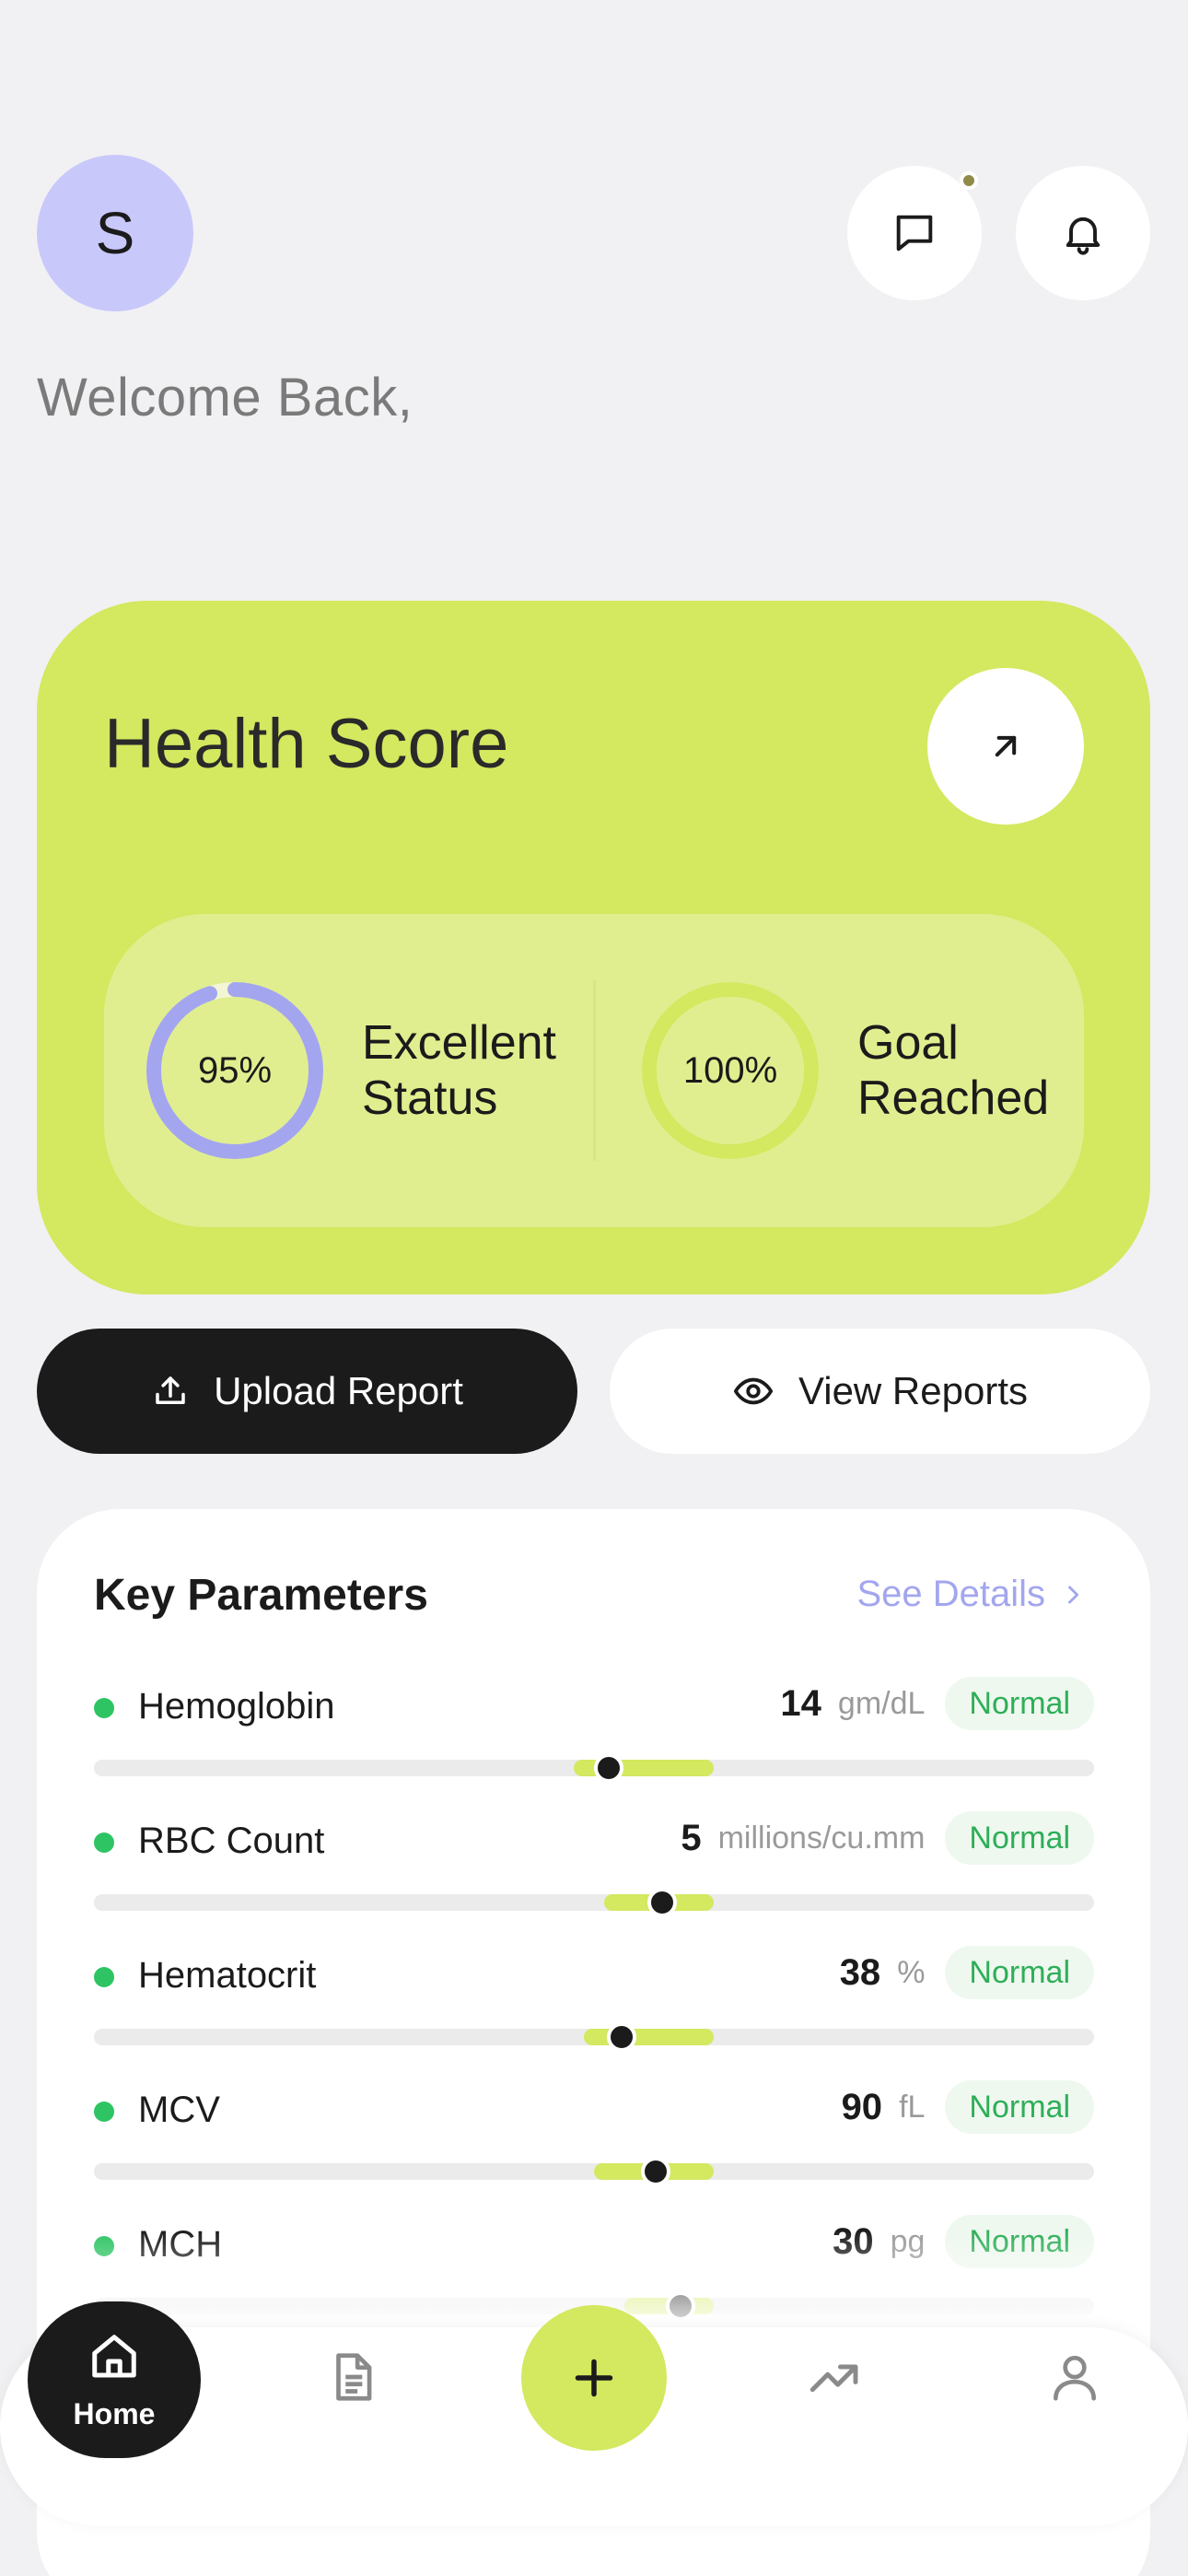 Image resolution: width=1188 pixels, height=2576 pixels. I want to click on arrow-up-right-icon, so click(1005, 746).